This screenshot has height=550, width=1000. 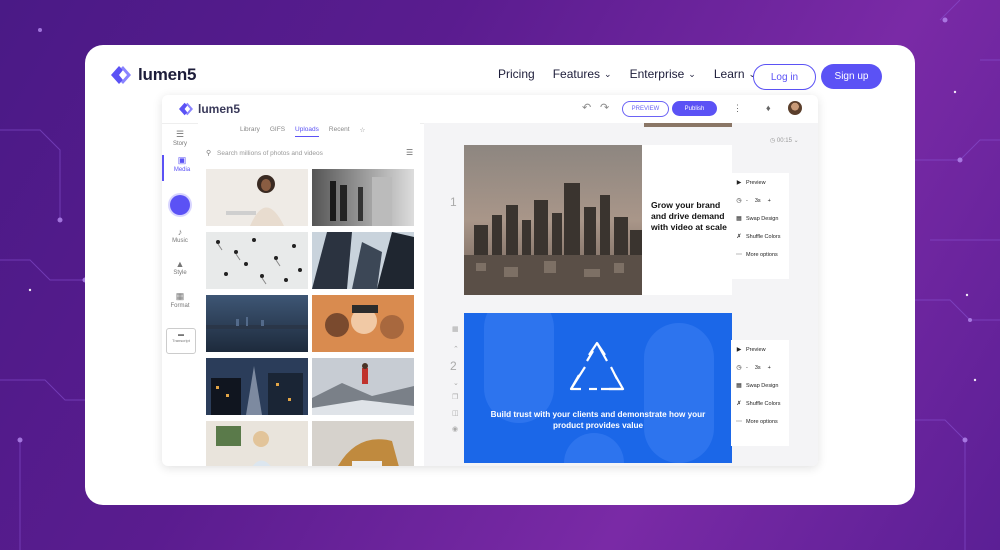 What do you see at coordinates (762, 421) in the screenshot?
I see `option-label: More options` at bounding box center [762, 421].